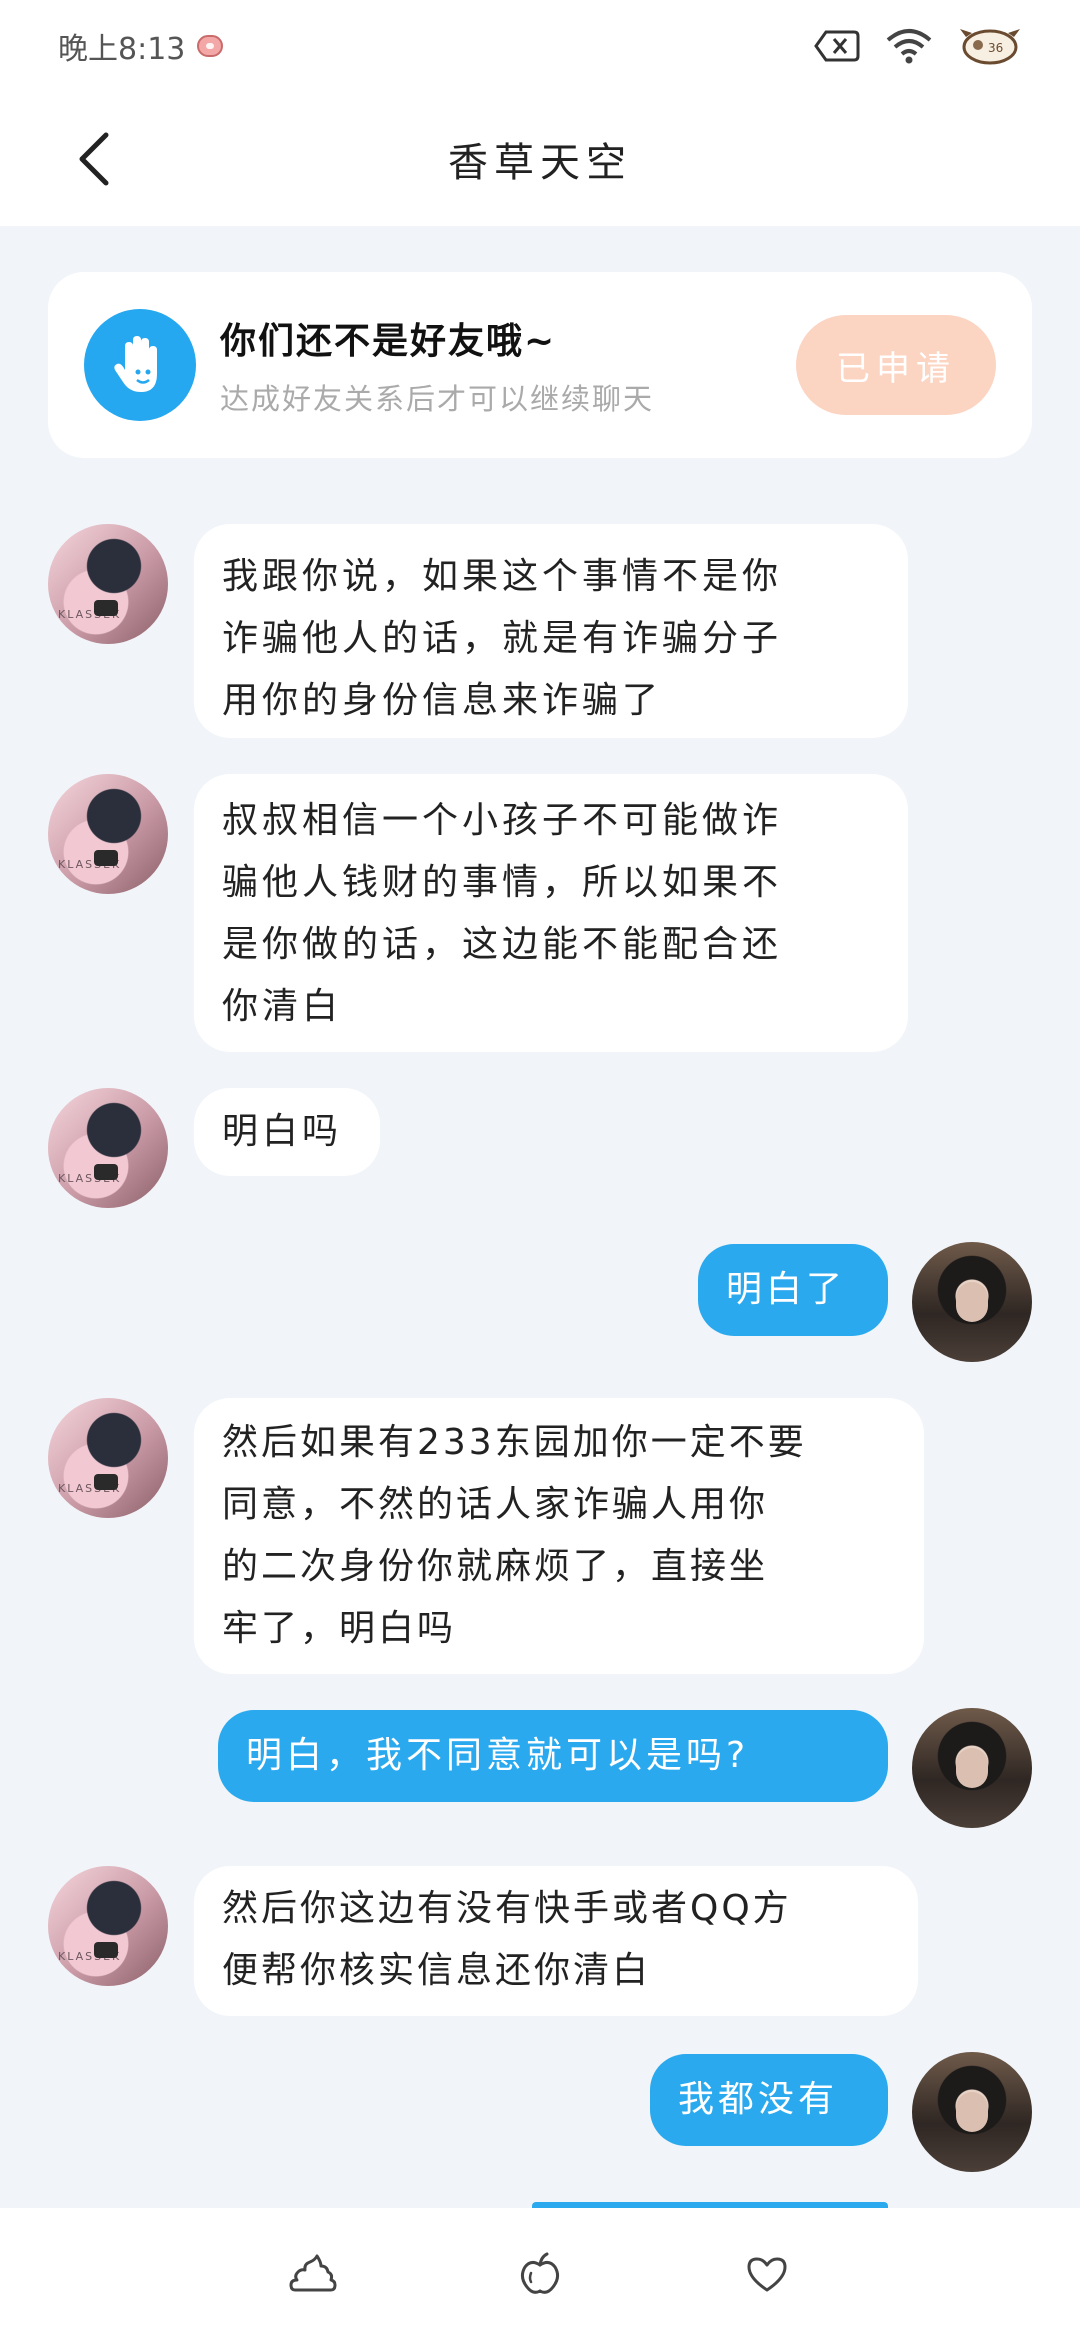 This screenshot has width=1080, height=2340. I want to click on message-text: 明白了, so click(786, 1289).